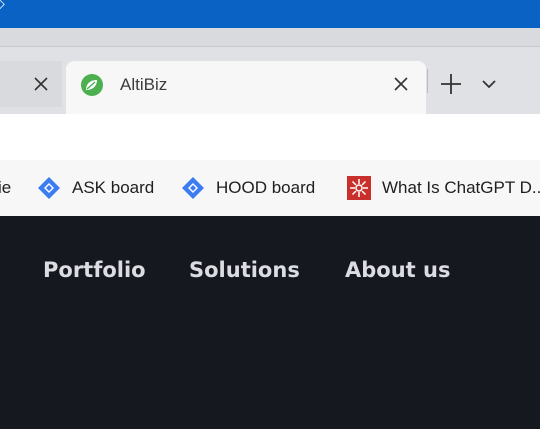 The image size is (540, 429). Describe the element at coordinates (2, 6) in the screenshot. I see `window-glyph: ◇` at that location.